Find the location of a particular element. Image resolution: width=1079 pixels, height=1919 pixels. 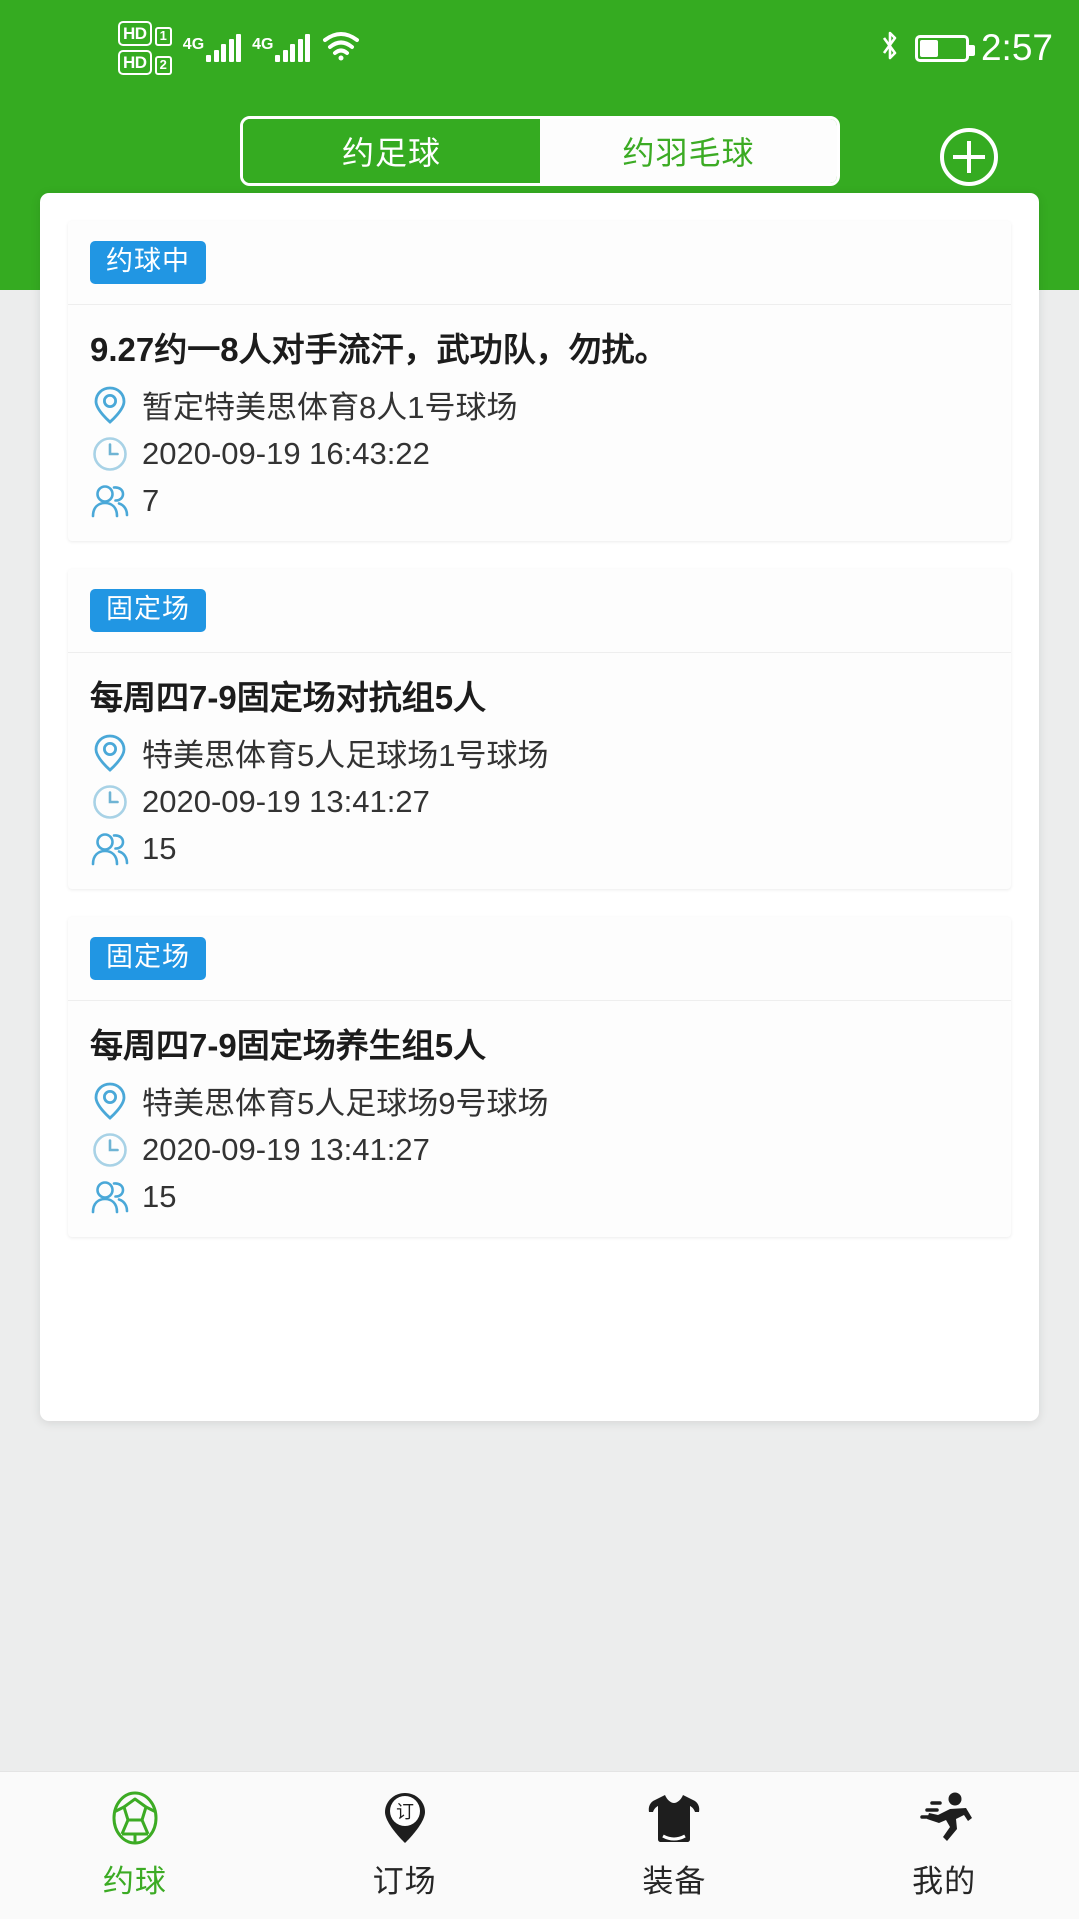

signal-group-sim1: 4G is located at coordinates (212, 48).